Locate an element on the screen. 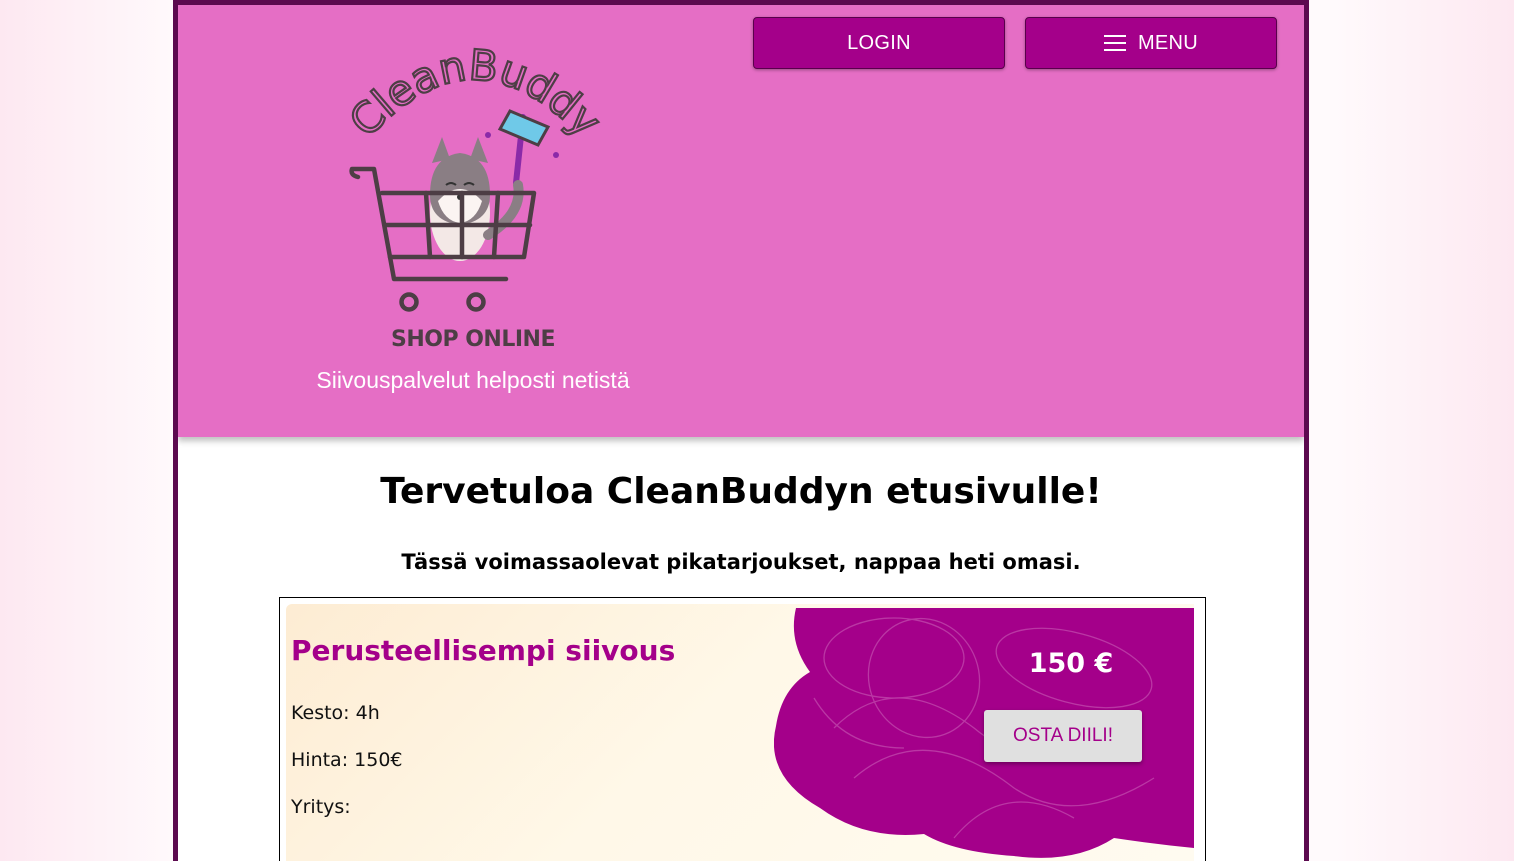  shop-online-label: SHOP ONLINE is located at coordinates (473, 339).